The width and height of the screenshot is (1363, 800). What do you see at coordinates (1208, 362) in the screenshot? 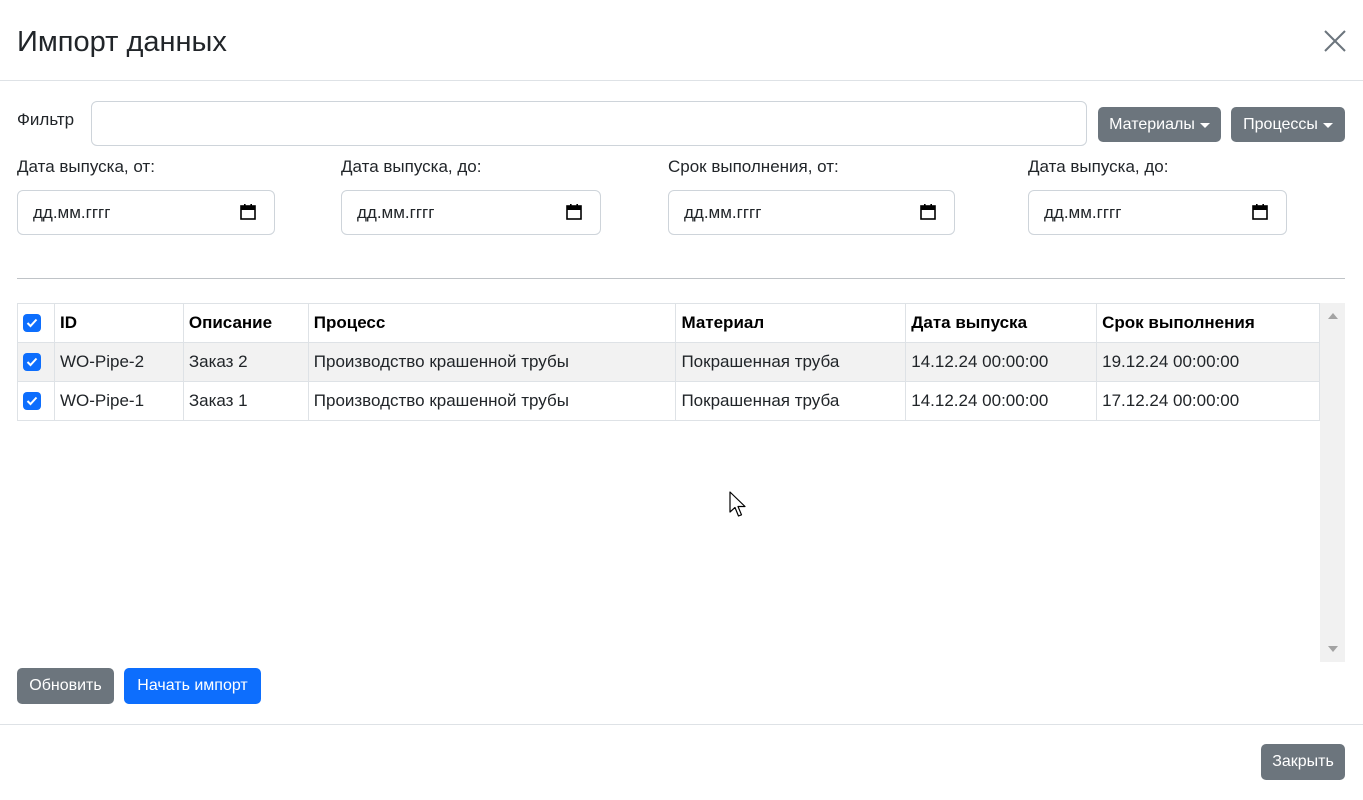
I see `cell-due-date: 19.12.24 00:00:00` at bounding box center [1208, 362].